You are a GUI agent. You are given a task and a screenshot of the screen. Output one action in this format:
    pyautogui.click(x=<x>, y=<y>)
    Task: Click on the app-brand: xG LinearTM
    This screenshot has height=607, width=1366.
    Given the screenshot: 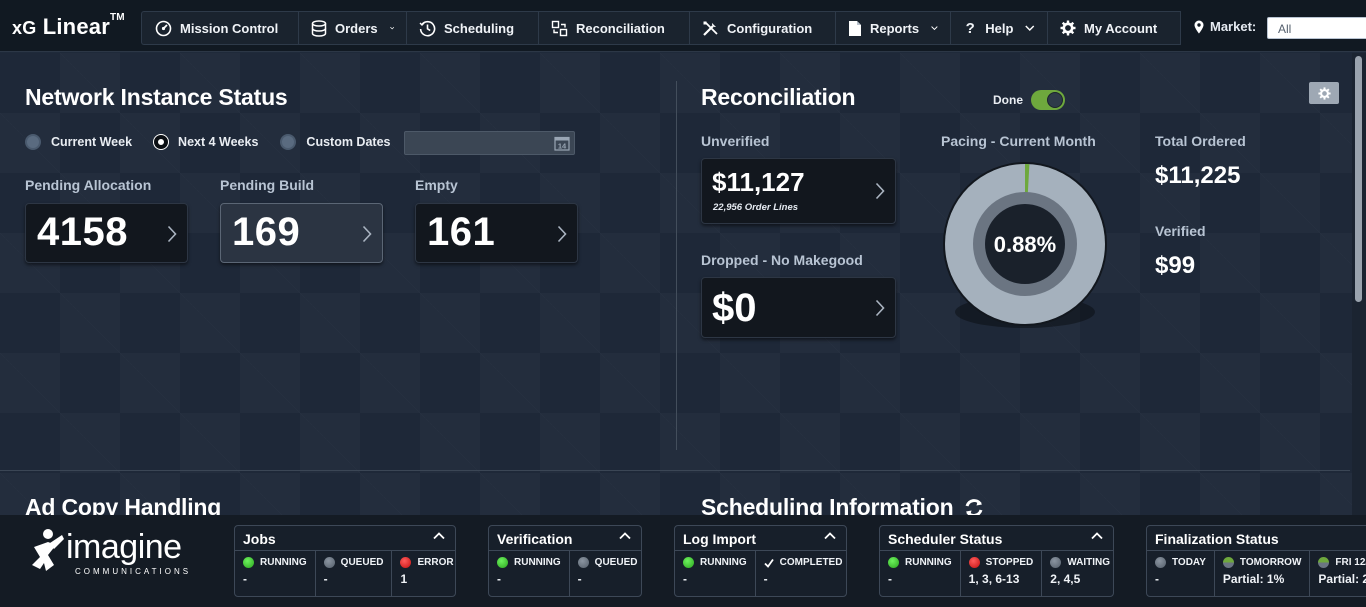 What is the action you would take?
    pyautogui.click(x=68, y=26)
    